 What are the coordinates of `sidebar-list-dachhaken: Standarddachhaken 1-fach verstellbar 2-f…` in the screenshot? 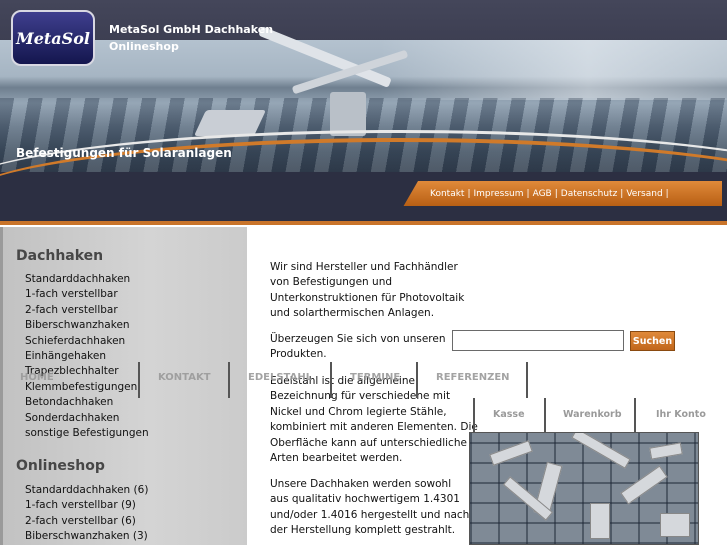 It's located at (87, 356).